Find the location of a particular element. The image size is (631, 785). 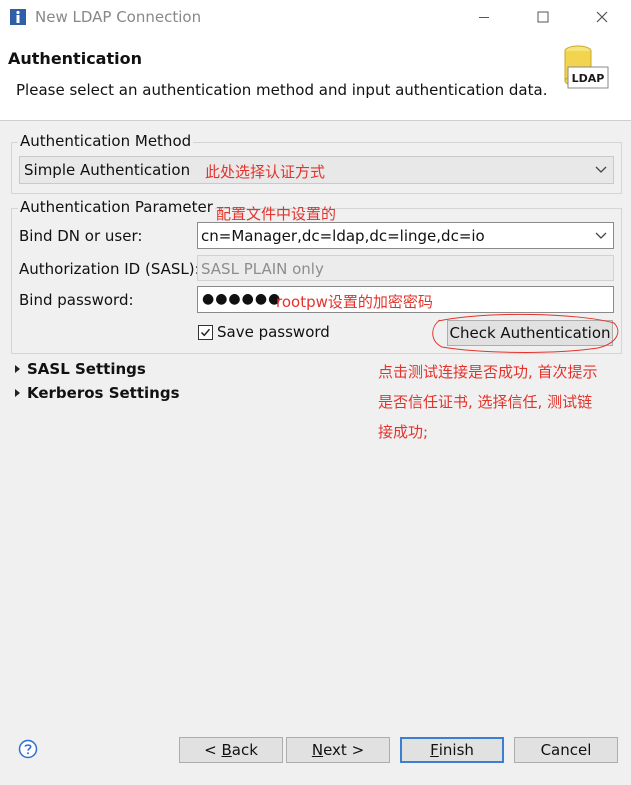

kerberos-expand-icon is located at coordinates (17, 393).